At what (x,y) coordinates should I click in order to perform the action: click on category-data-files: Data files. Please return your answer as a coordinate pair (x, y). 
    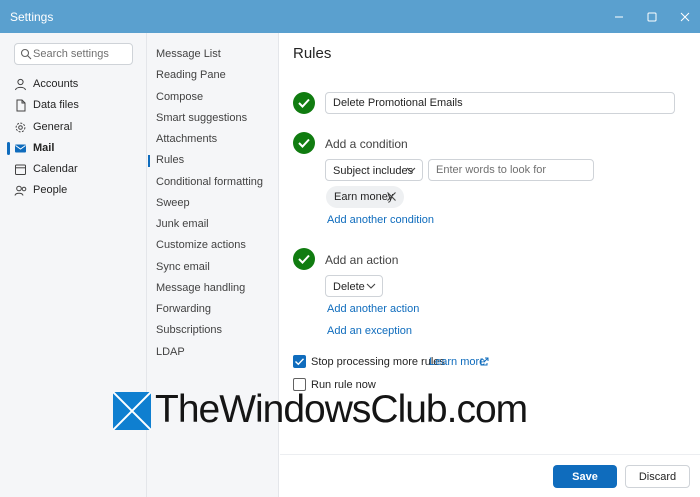
    Looking at the image, I should click on (73, 105).